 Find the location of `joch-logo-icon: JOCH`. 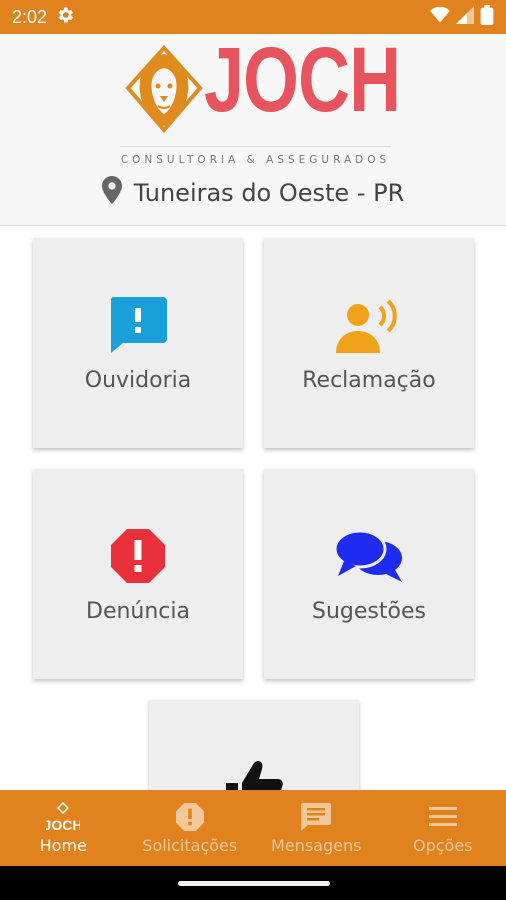

joch-logo-icon: JOCH is located at coordinates (63, 817).